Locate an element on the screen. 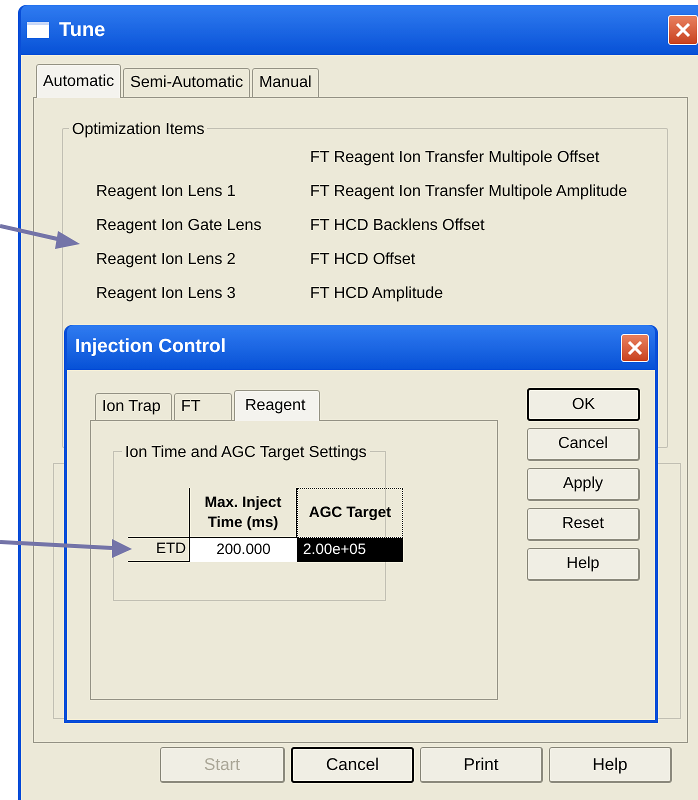 The height and width of the screenshot is (800, 698). button: Reset is located at coordinates (583, 524).